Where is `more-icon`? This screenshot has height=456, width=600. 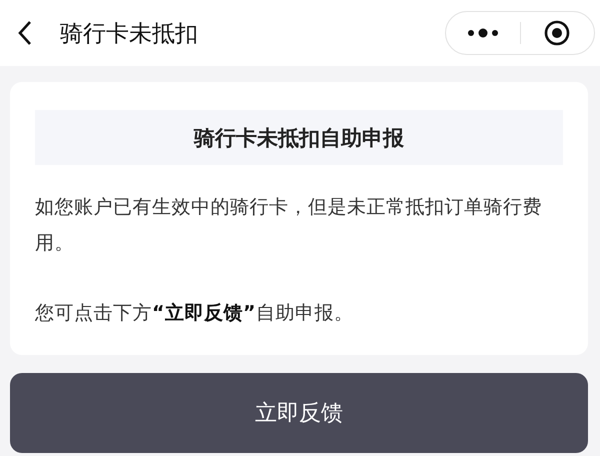
more-icon is located at coordinates (483, 33).